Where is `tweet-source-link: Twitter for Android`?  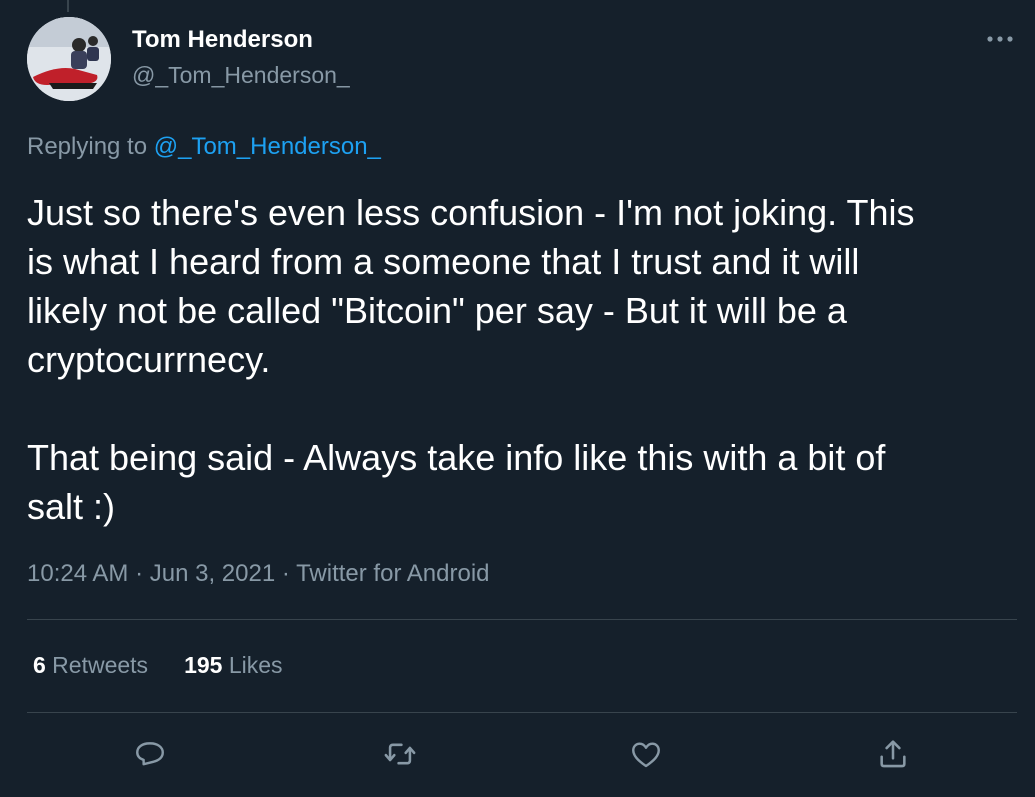
tweet-source-link: Twitter for Android is located at coordinates (392, 573).